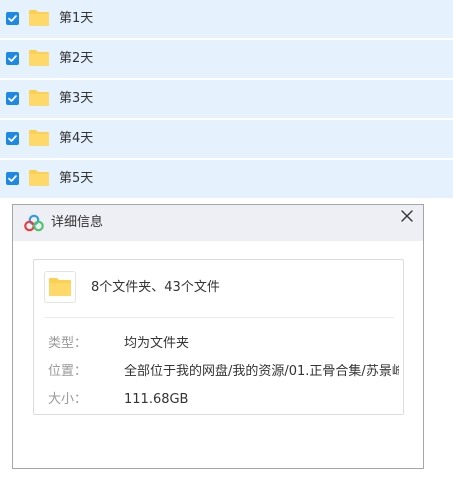 The height and width of the screenshot is (480, 453). Describe the element at coordinates (218, 223) in the screenshot. I see `dialog-header: 详细信息` at that location.